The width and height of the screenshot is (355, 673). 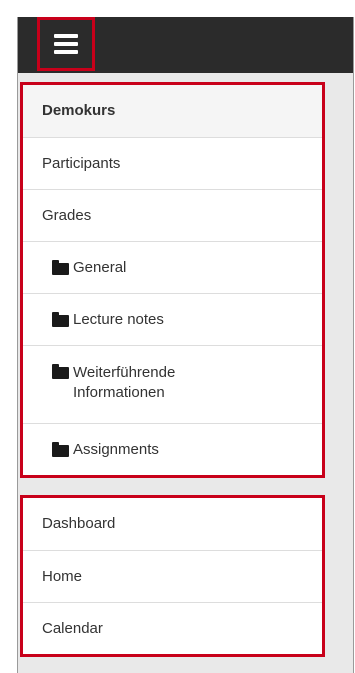 I want to click on nav-folder-label: Weiterführende Informationen, so click(x=124, y=382).